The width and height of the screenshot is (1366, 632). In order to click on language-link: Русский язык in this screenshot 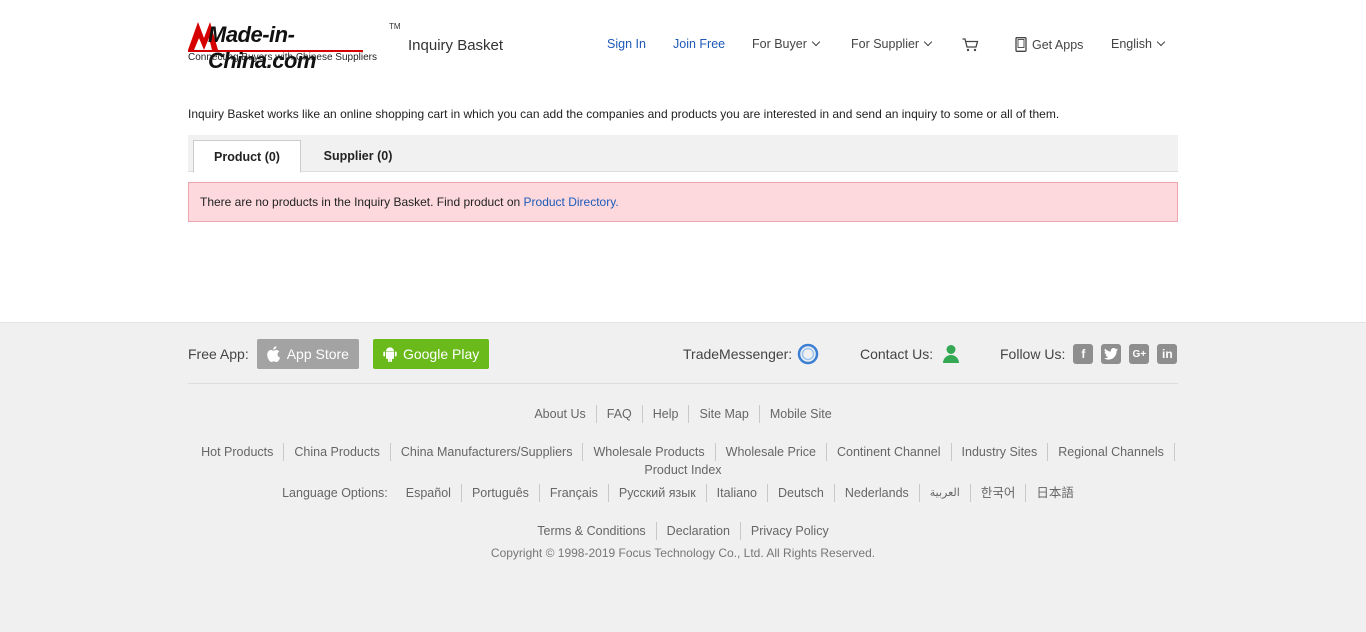, I will do `click(656, 493)`.